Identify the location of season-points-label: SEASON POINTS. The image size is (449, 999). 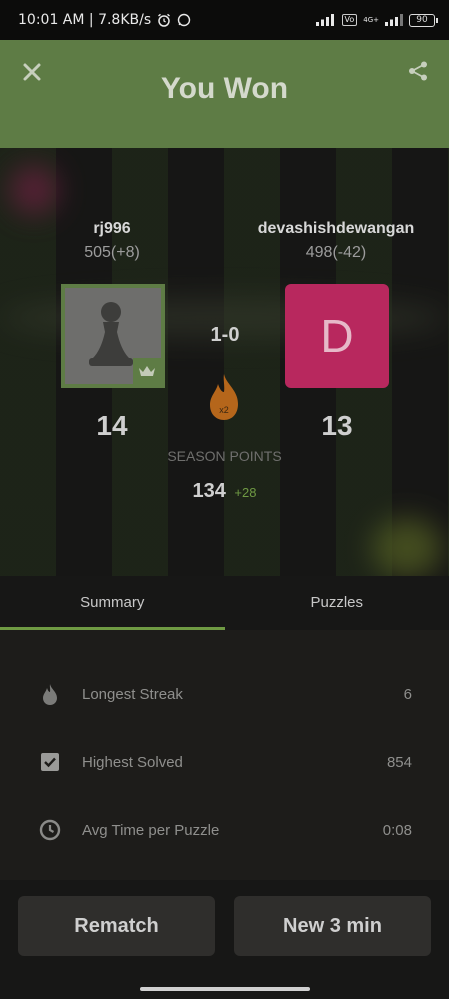
(224, 456).